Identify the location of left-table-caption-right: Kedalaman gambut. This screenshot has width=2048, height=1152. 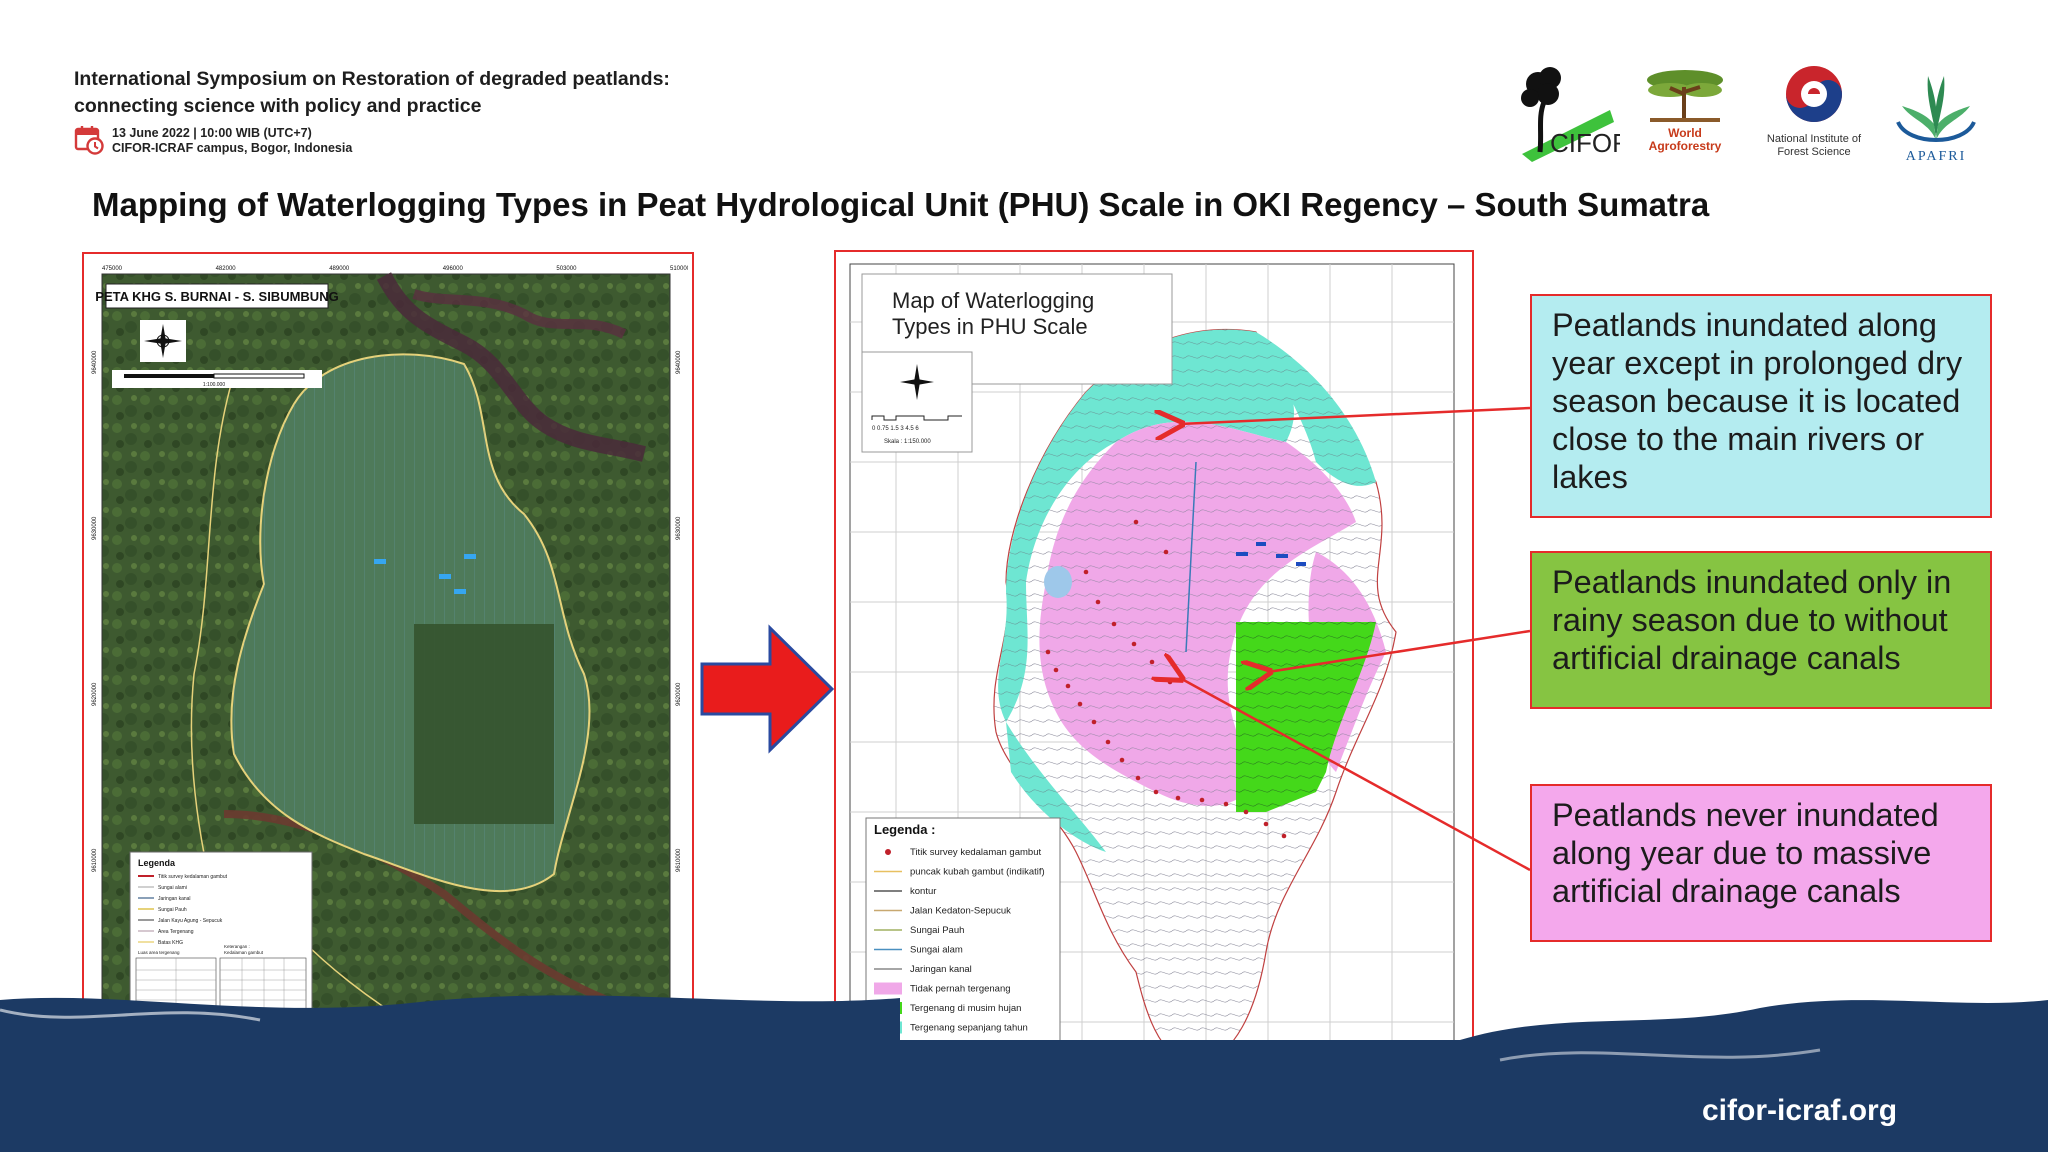
(244, 952).